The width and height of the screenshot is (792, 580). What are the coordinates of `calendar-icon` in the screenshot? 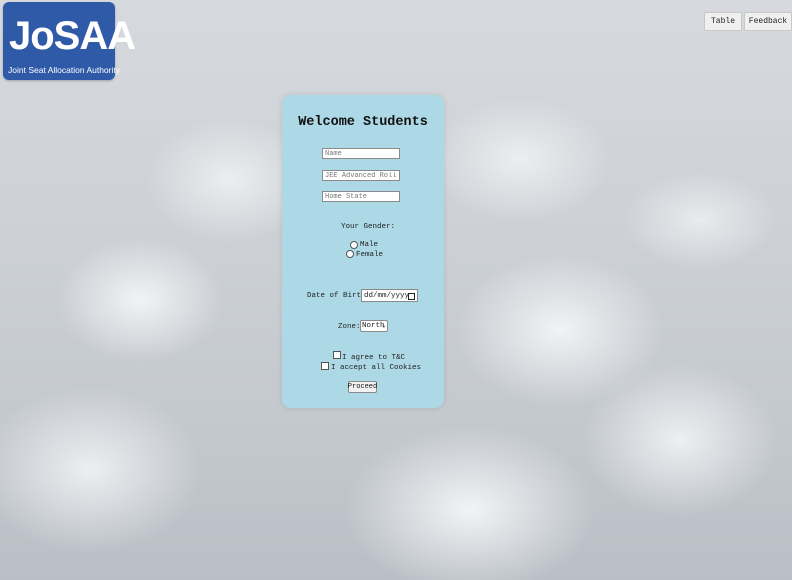 It's located at (411, 296).